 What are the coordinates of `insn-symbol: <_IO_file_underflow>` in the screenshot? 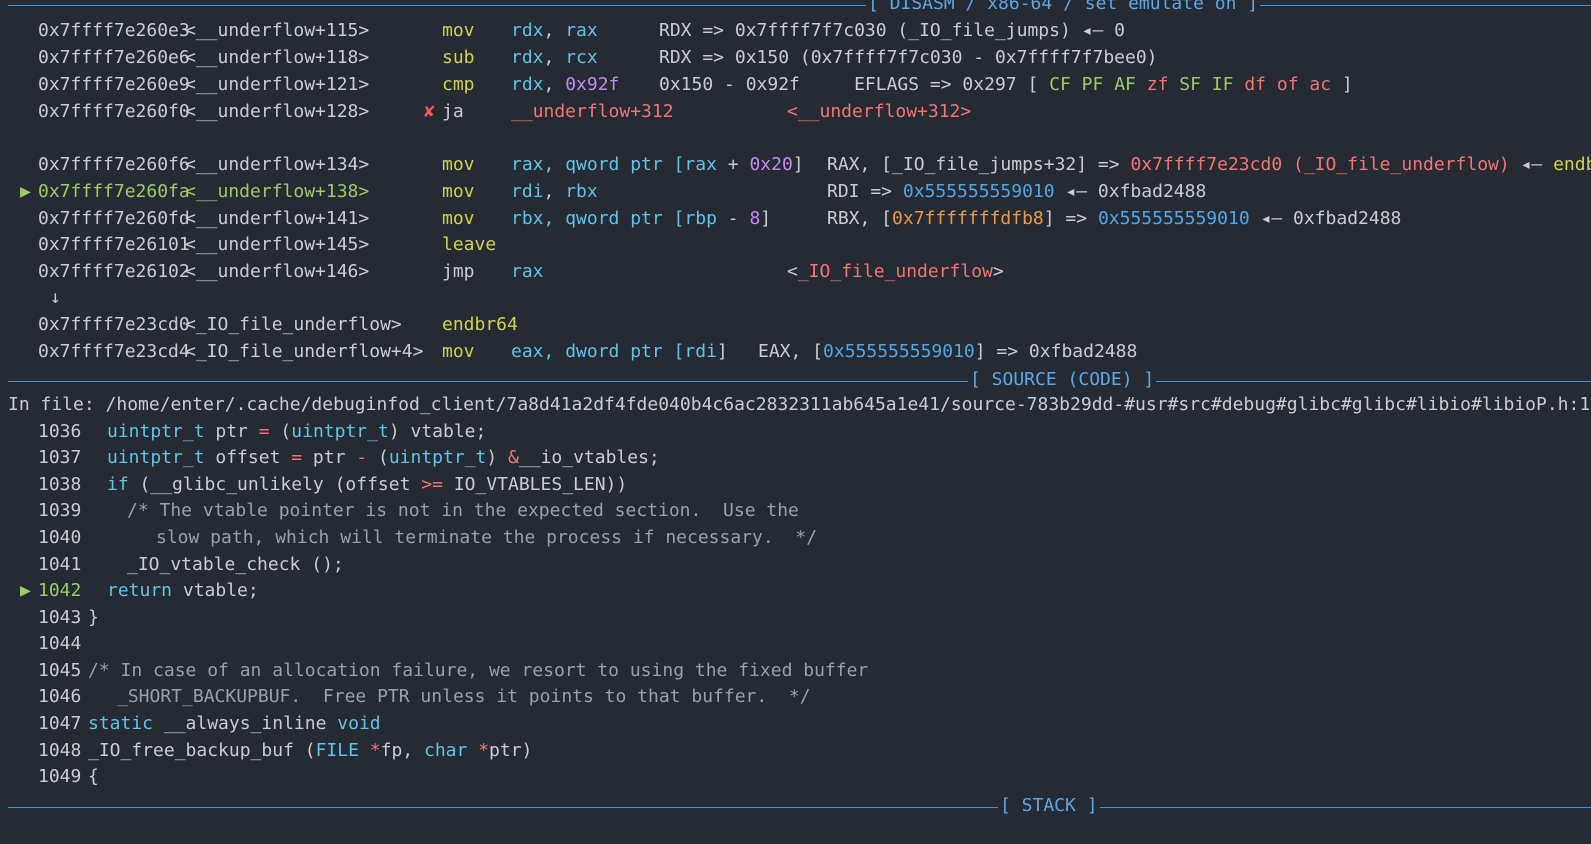 It's located at (293, 324).